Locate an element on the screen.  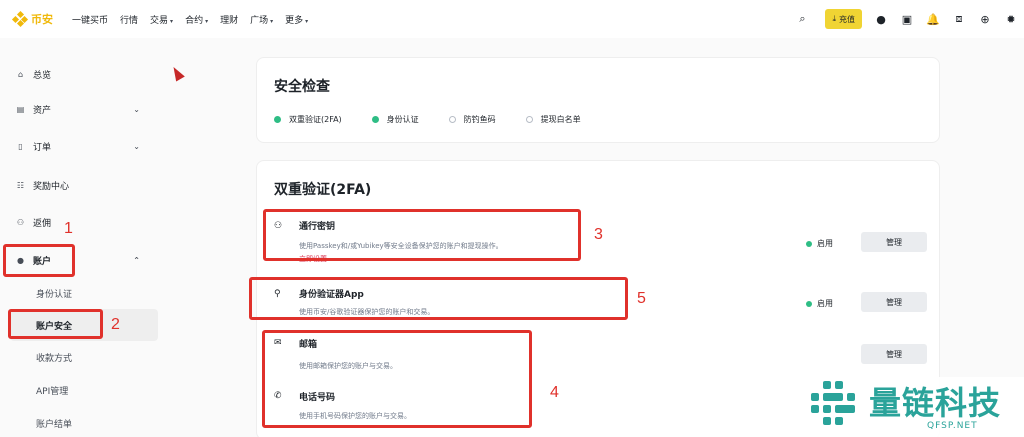
authenticator-status: 启用 is located at coordinates (819, 303).